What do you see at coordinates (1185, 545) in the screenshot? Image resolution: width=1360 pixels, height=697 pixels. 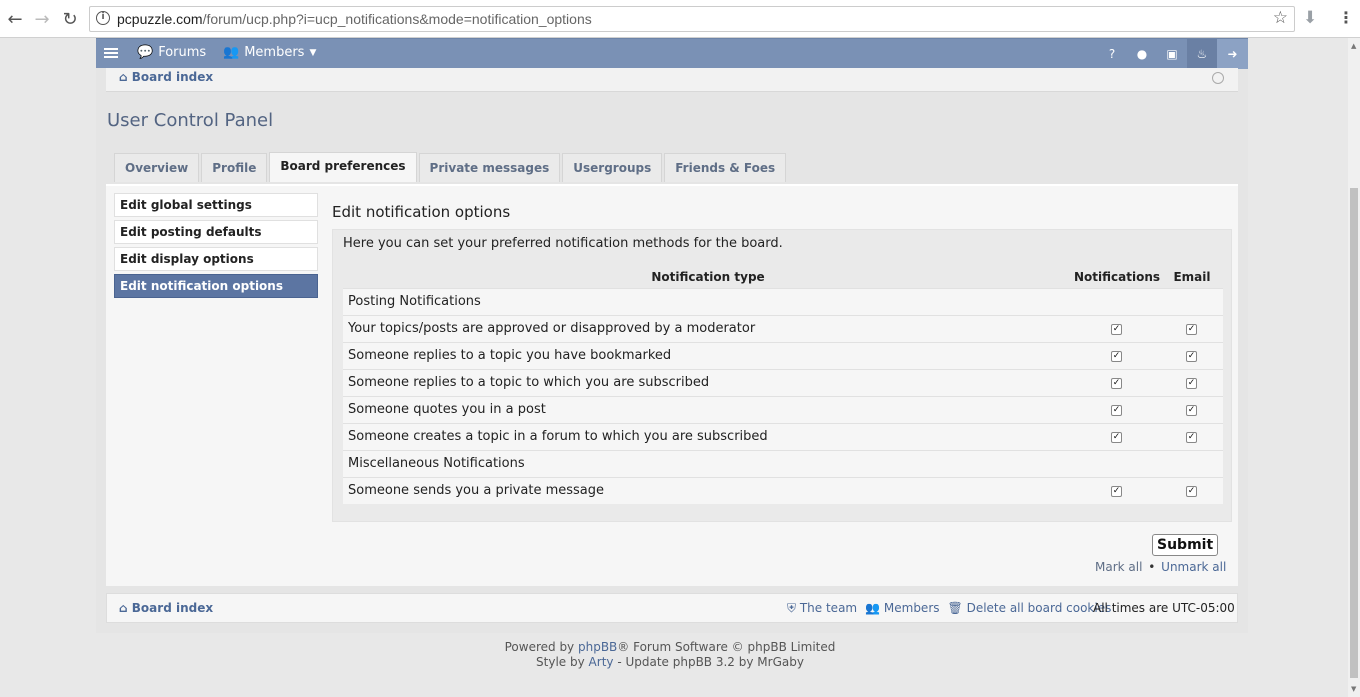 I see `submit-button: Submit` at bounding box center [1185, 545].